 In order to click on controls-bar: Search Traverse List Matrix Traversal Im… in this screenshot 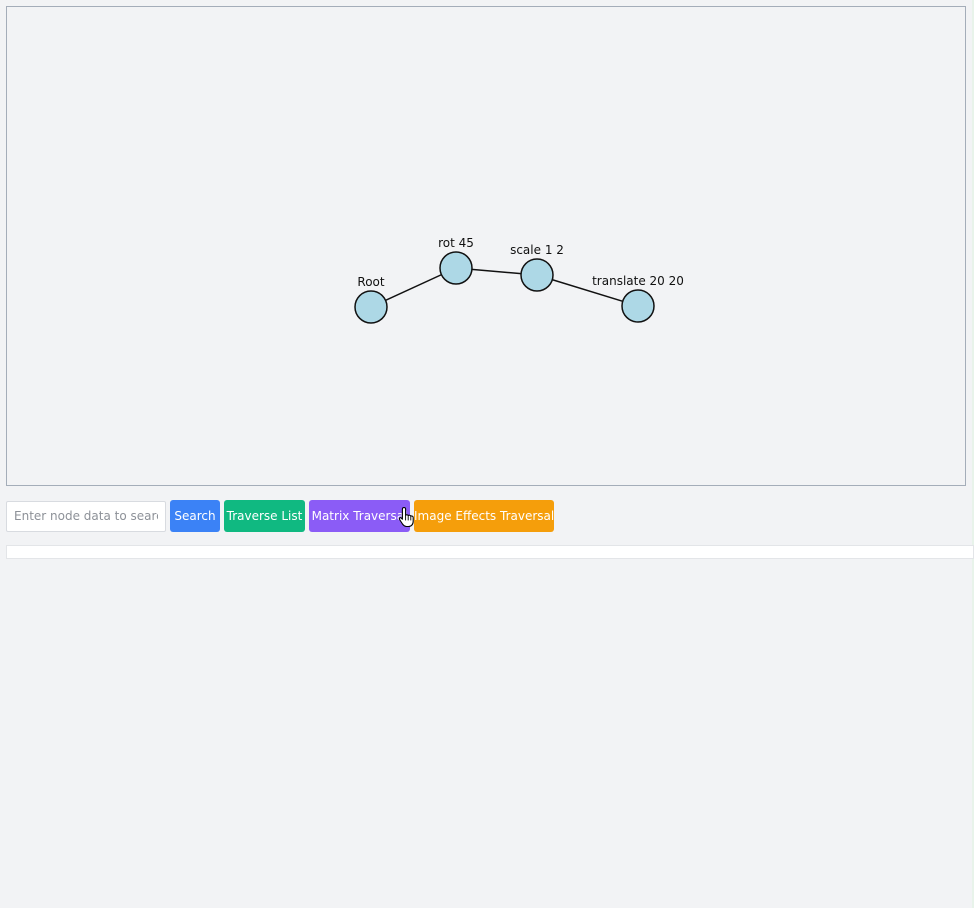, I will do `click(280, 516)`.